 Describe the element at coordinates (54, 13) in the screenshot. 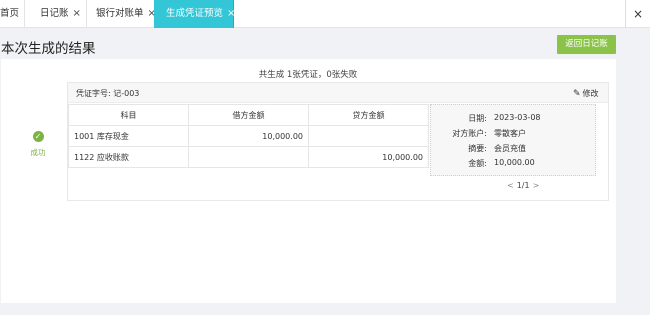

I see `tab-journal-label: 日记账` at that location.